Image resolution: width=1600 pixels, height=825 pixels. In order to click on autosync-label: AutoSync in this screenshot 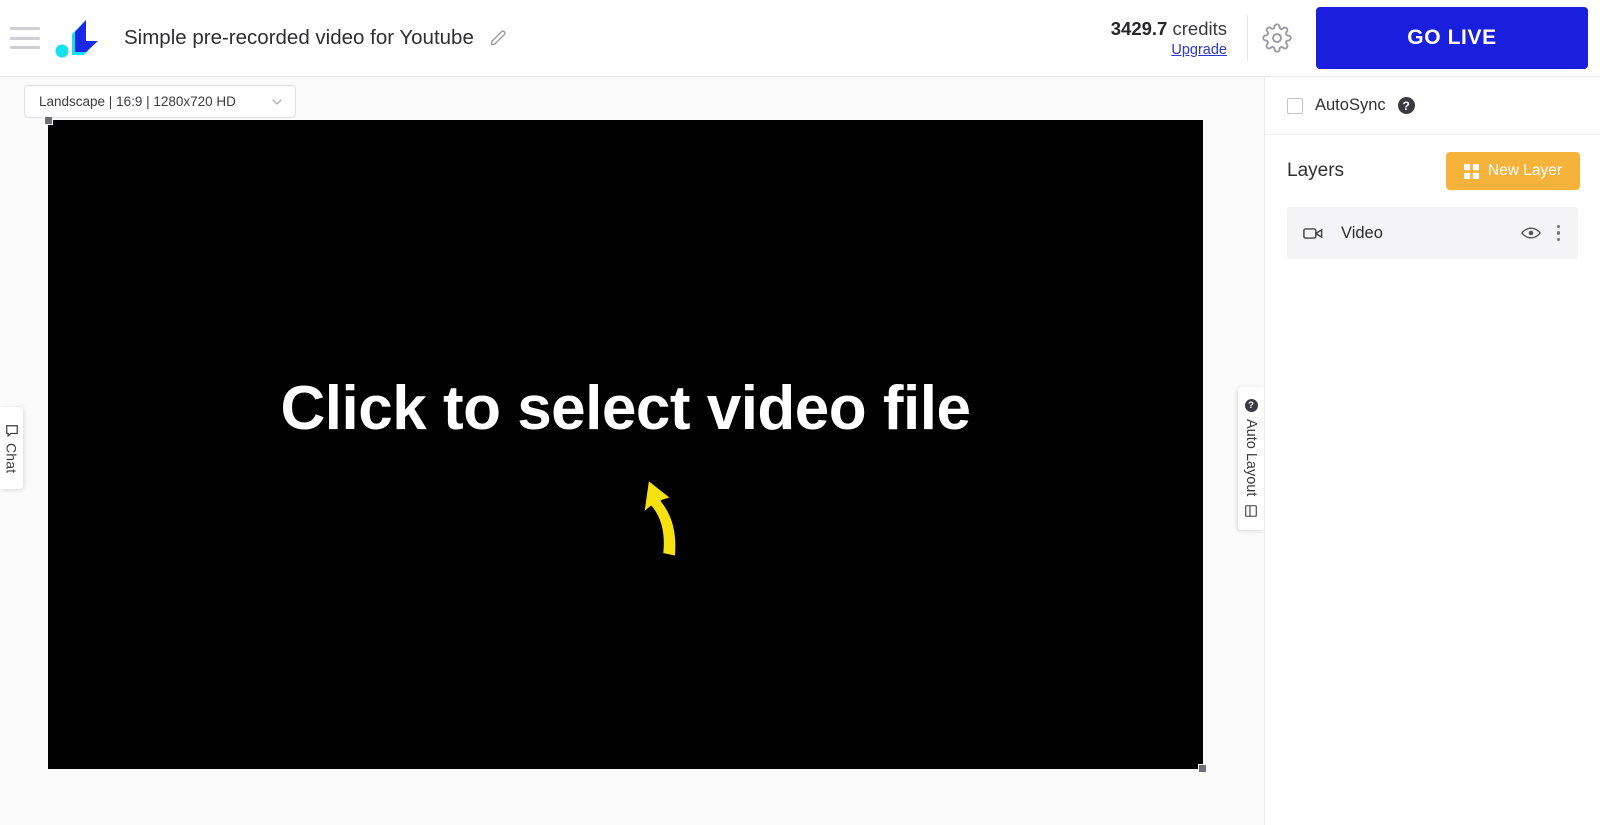, I will do `click(1350, 105)`.